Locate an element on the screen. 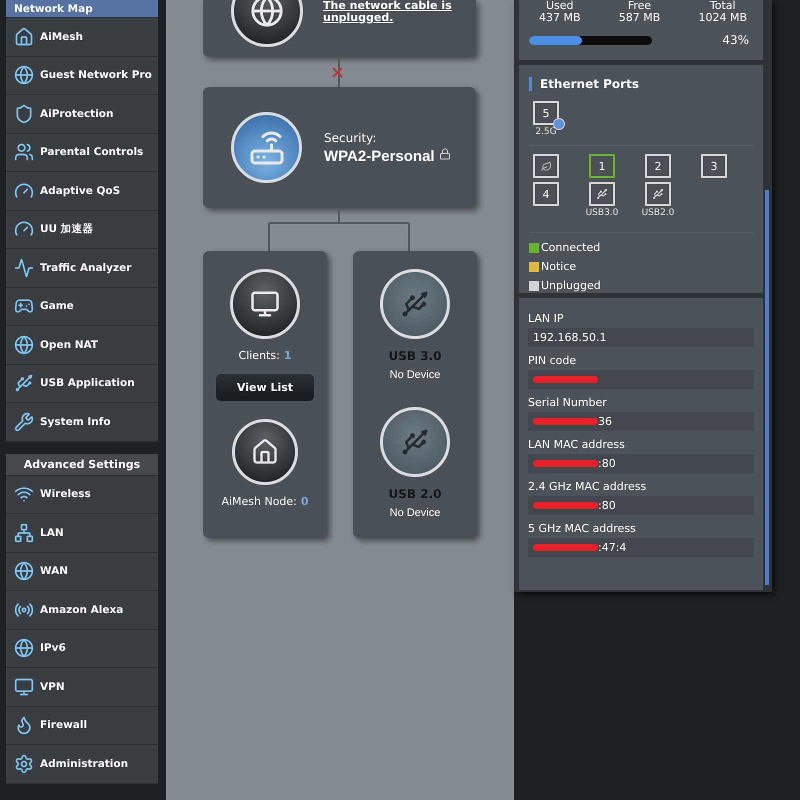  monitor-icon is located at coordinates (24, 686).